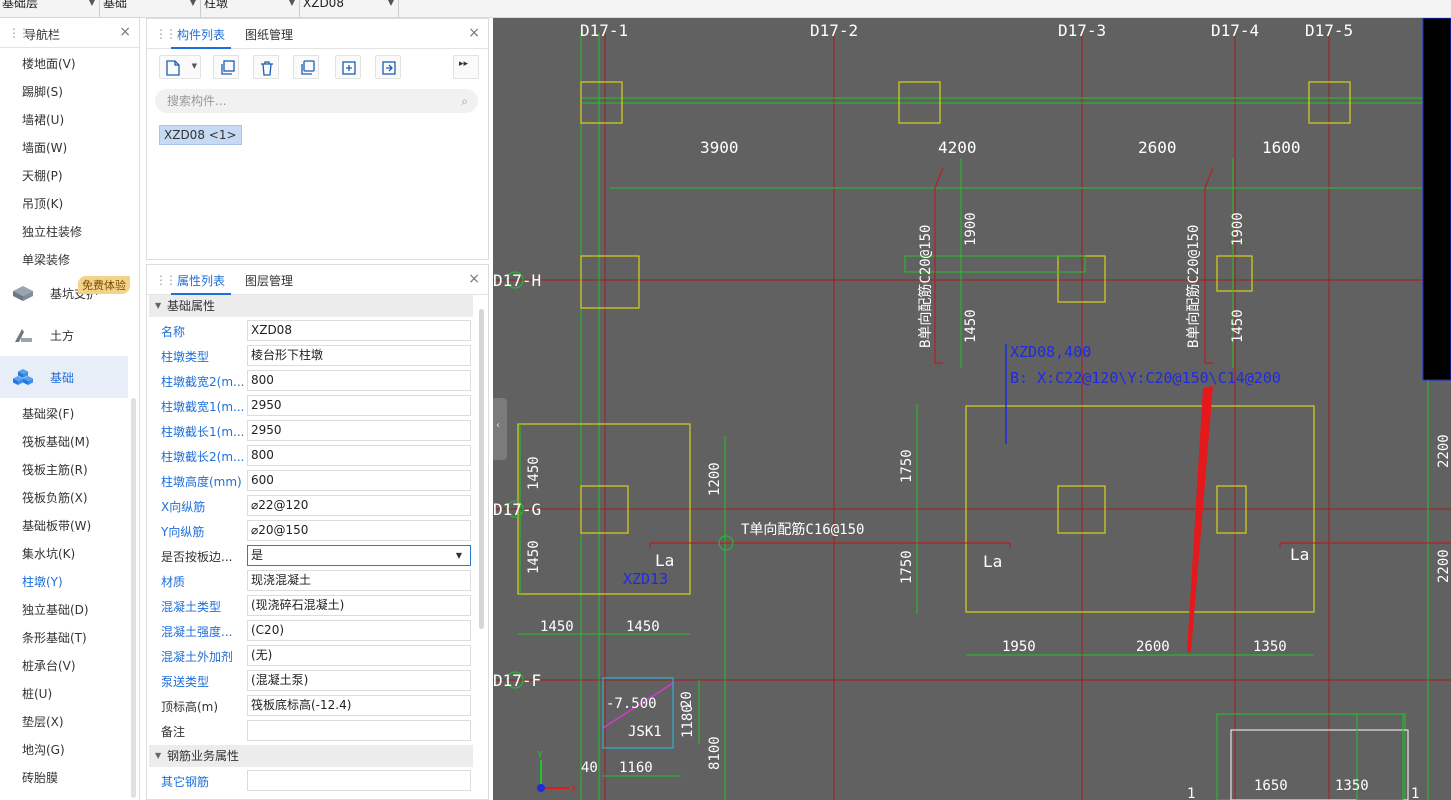 The image size is (1451, 800). What do you see at coordinates (348, 67) in the screenshot?
I see `import-button` at bounding box center [348, 67].